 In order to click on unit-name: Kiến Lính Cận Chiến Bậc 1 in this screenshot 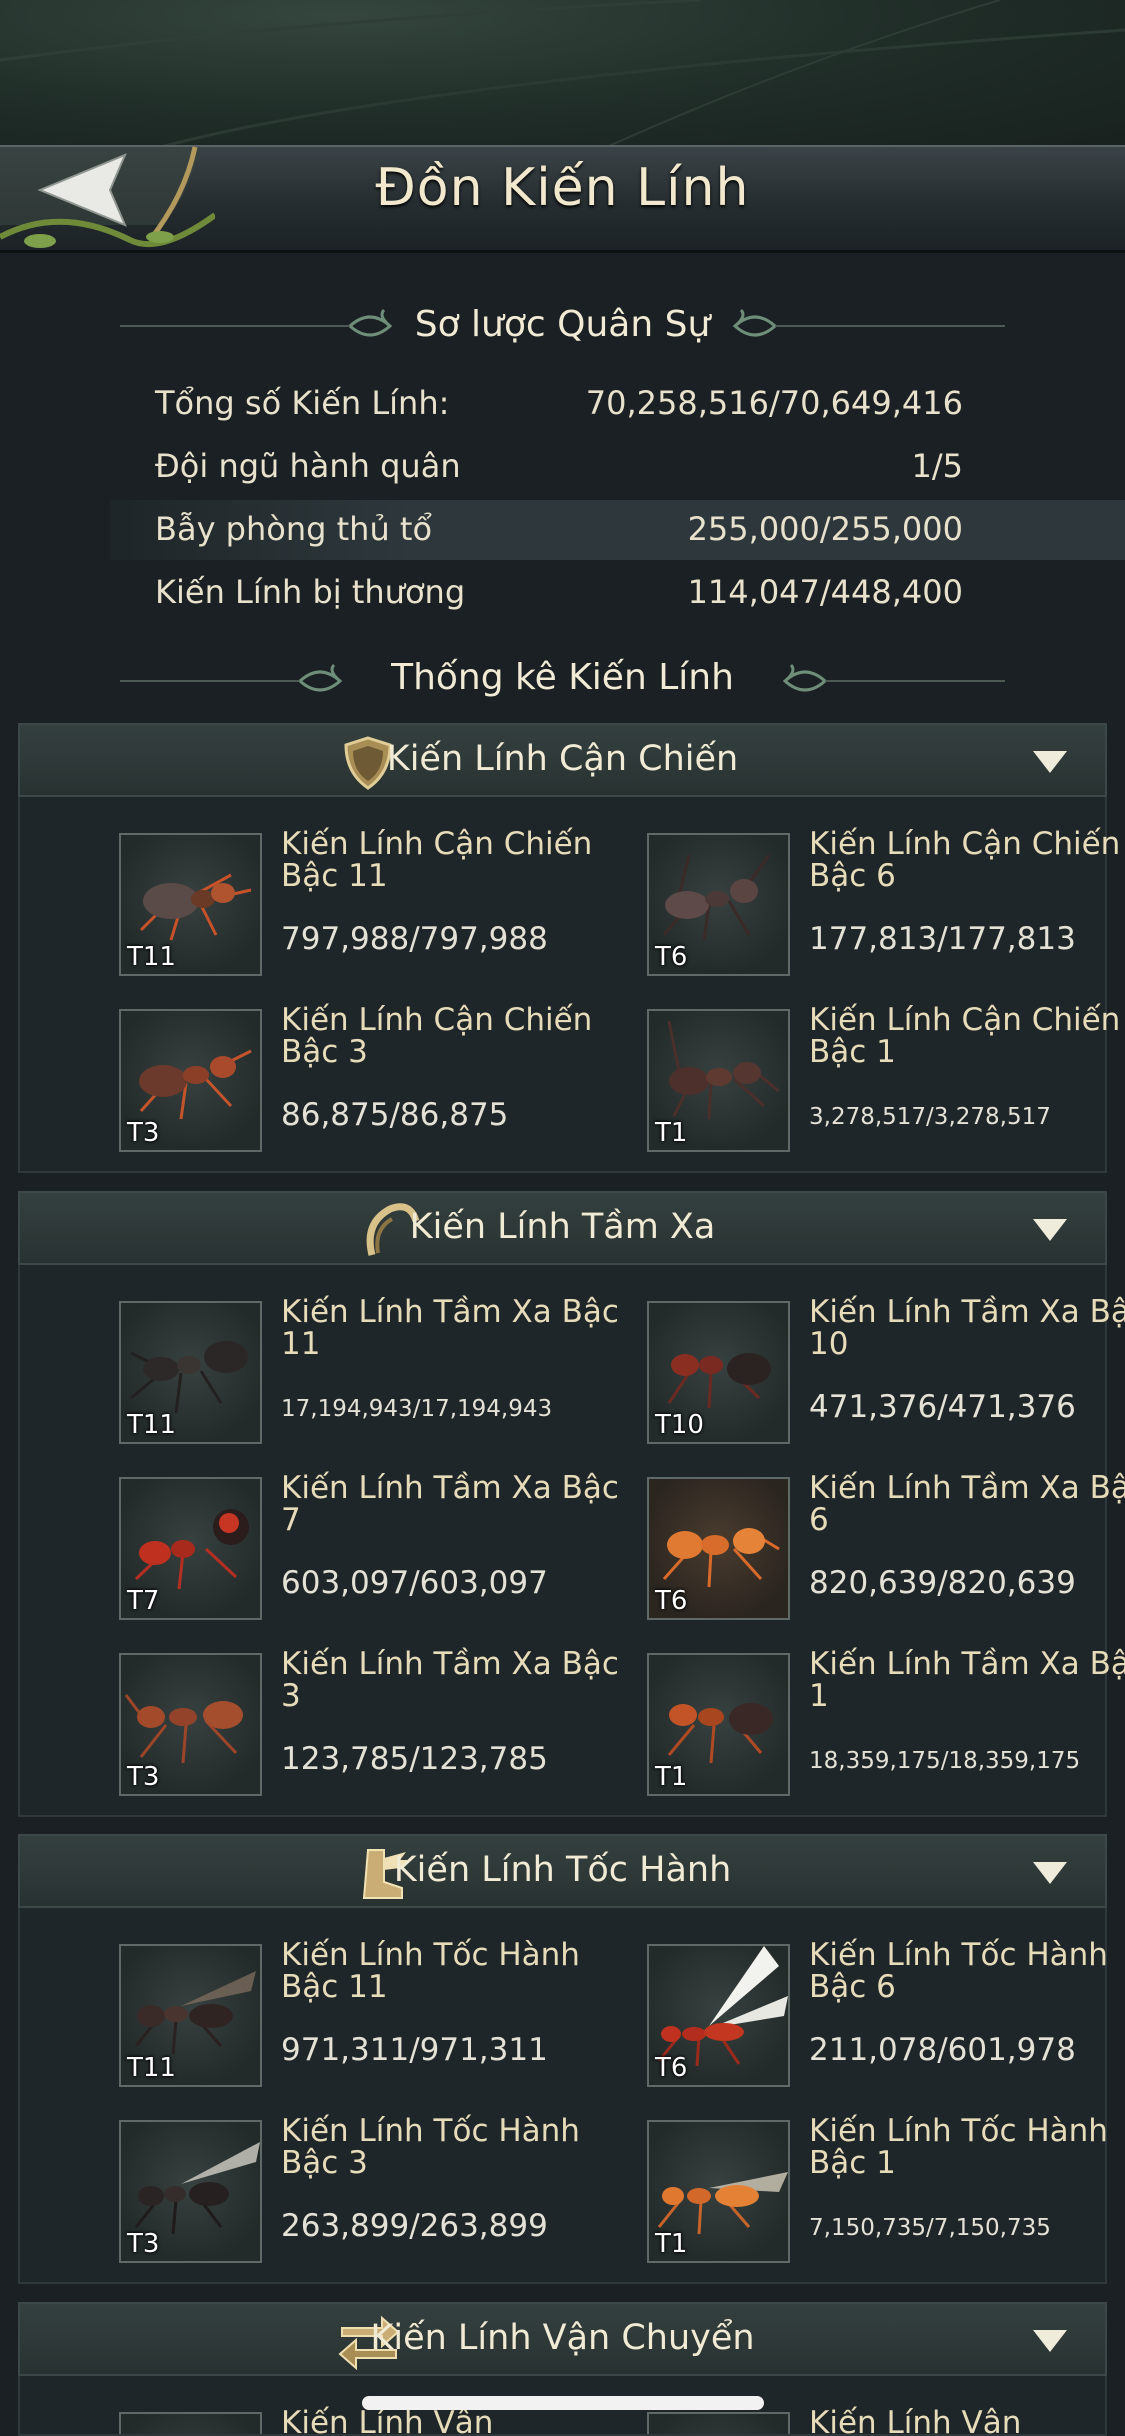, I will do `click(965, 1036)`.